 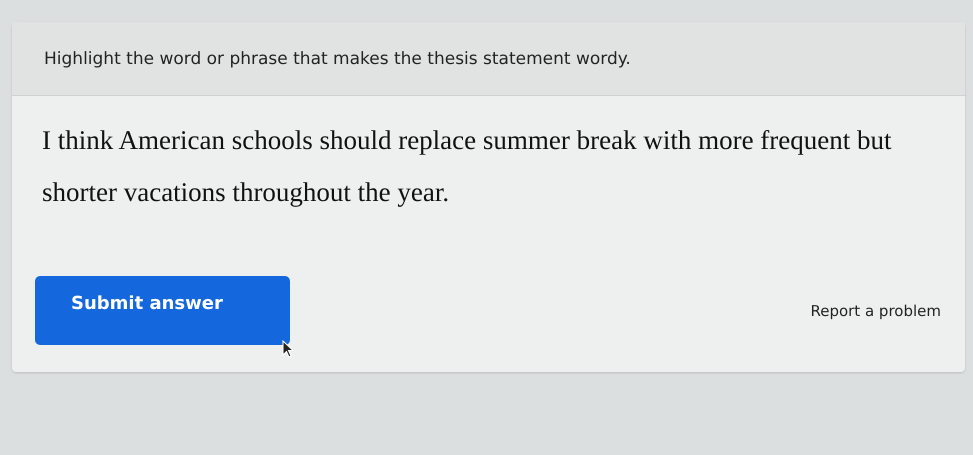 I want to click on submit-button: Submit answer, so click(x=162, y=310).